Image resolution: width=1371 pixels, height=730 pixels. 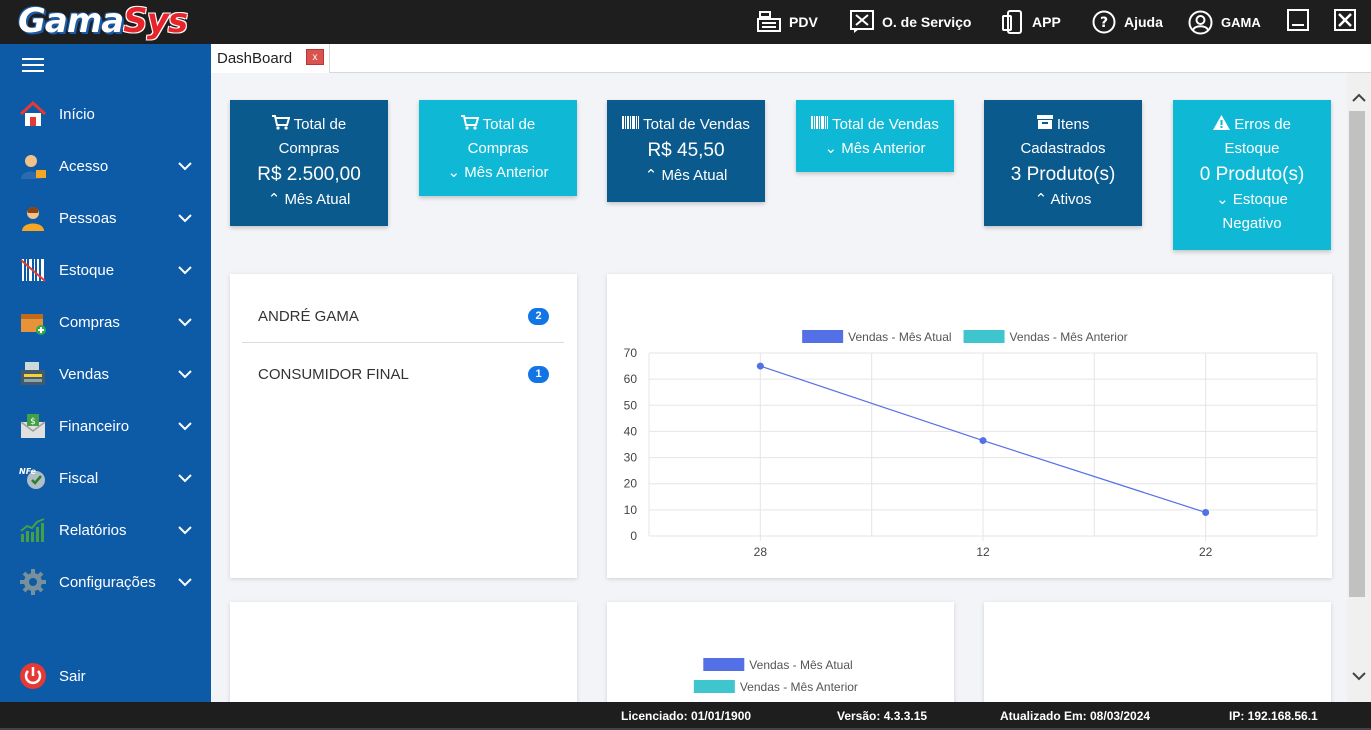 What do you see at coordinates (631, 458) in the screenshot?
I see `y-tick-label: 30` at bounding box center [631, 458].